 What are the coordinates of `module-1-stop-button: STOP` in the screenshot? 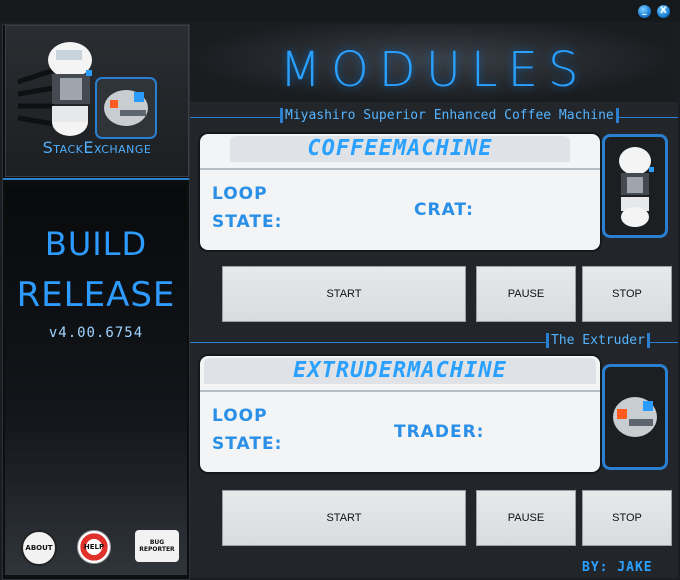 It's located at (627, 294).